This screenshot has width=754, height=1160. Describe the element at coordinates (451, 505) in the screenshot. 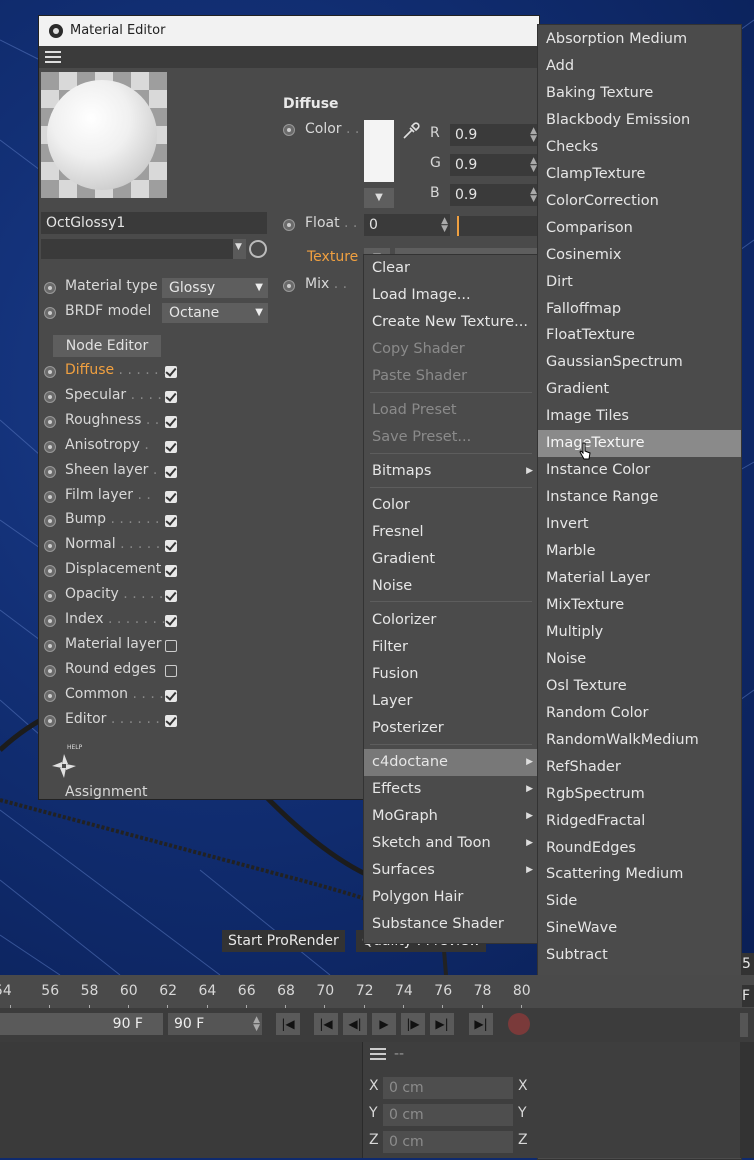

I see `context-menu-item: Color` at that location.